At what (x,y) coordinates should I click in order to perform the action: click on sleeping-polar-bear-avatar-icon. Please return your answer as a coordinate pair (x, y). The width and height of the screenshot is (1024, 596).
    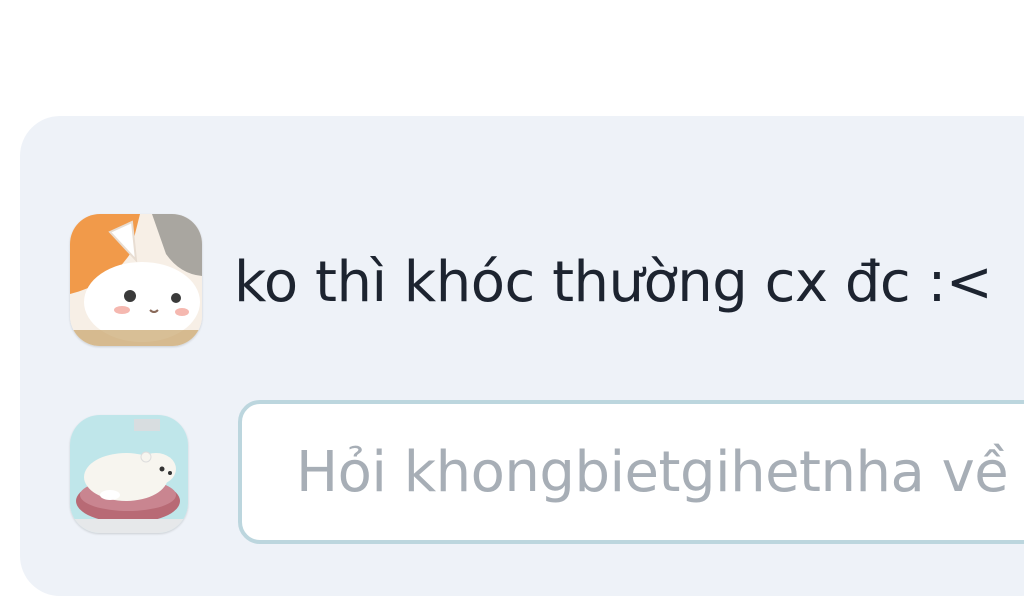
    Looking at the image, I should click on (129, 474).